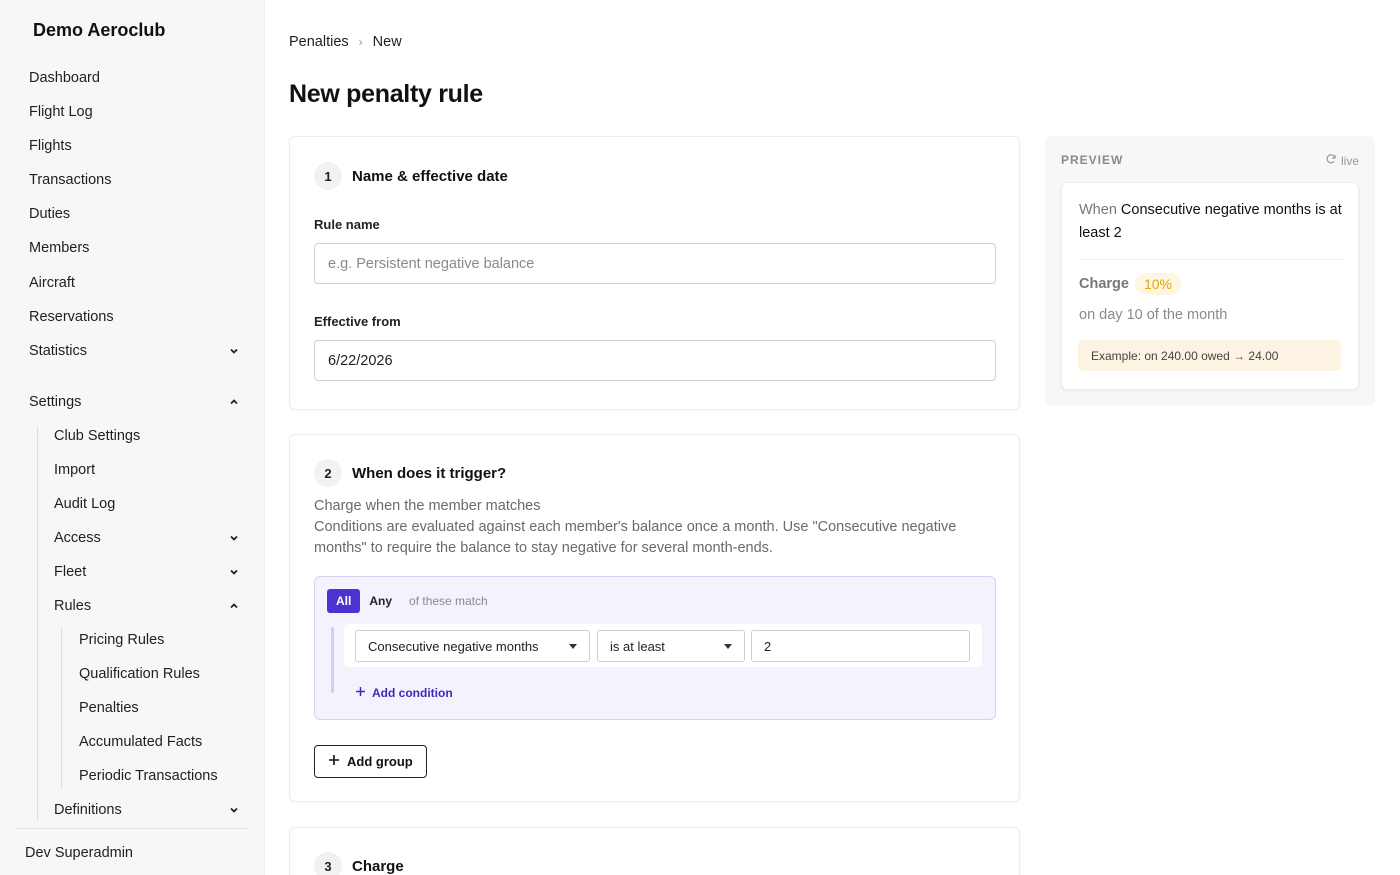 The width and height of the screenshot is (1400, 875). I want to click on step-number: 2, so click(328, 473).